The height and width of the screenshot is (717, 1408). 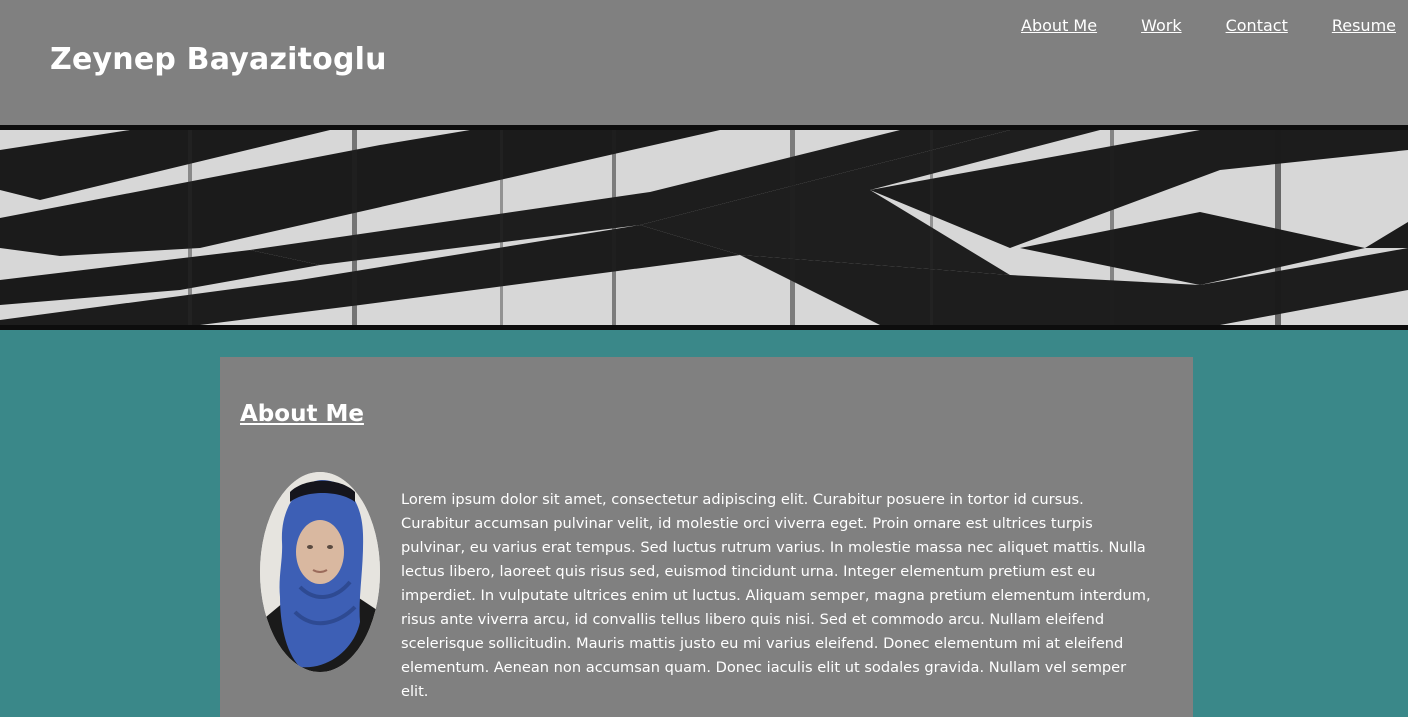 I want to click on profile-photo, so click(x=320, y=572).